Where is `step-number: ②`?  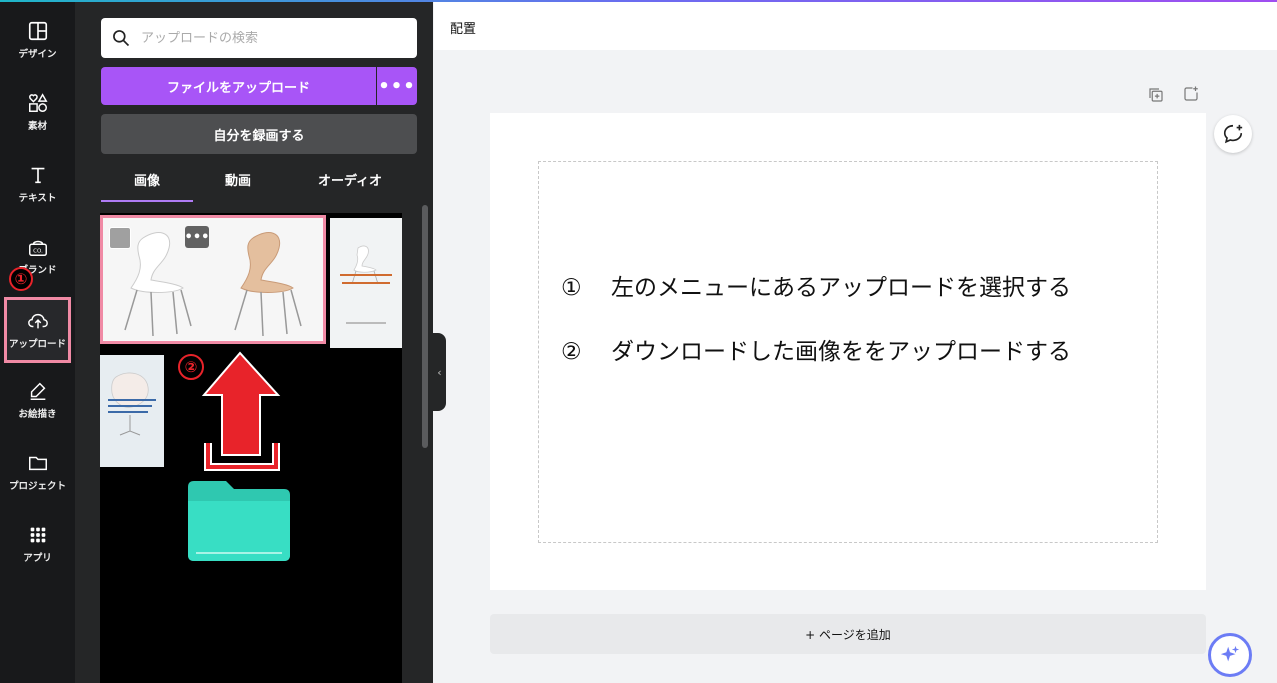
step-number: ② is located at coordinates (571, 352).